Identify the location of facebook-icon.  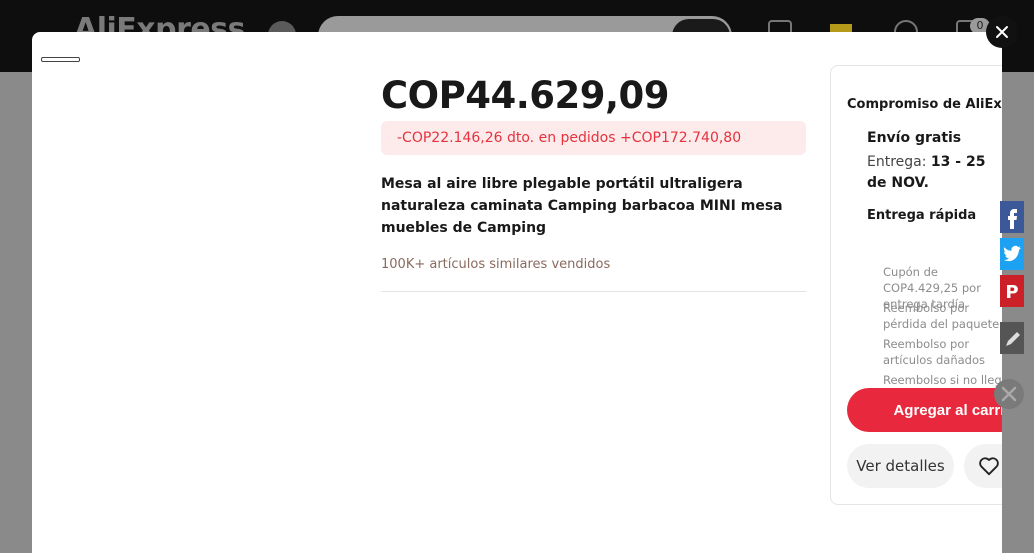
(1012, 219).